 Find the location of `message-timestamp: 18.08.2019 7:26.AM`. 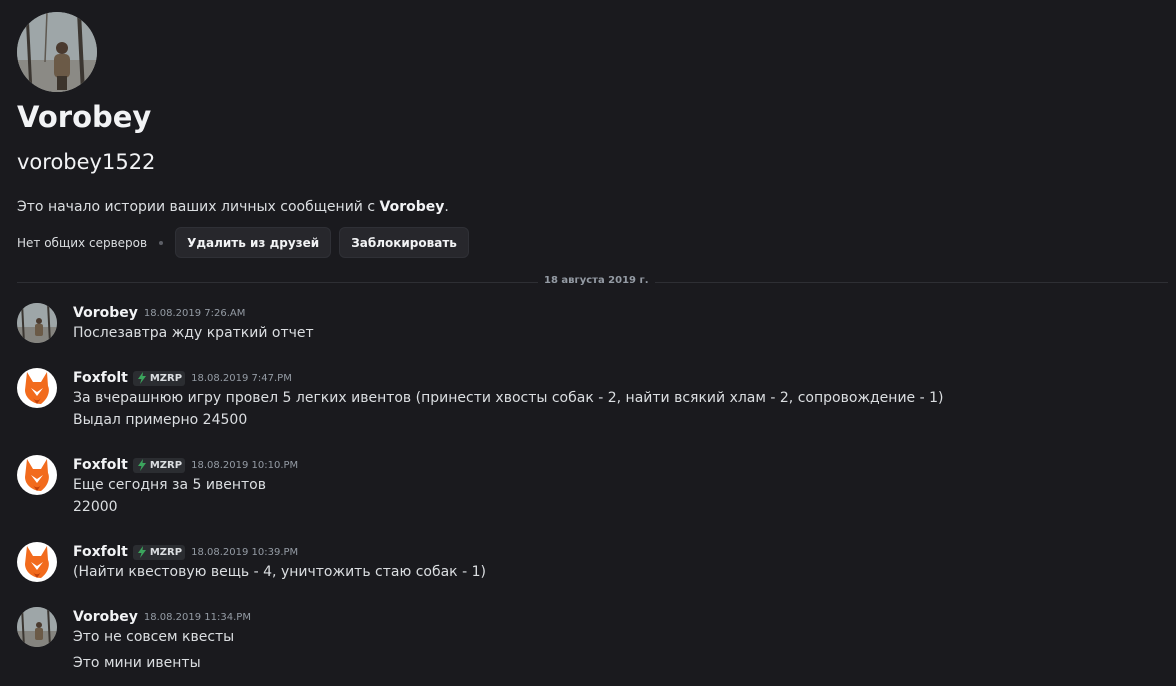

message-timestamp: 18.08.2019 7:26.AM is located at coordinates (194, 313).